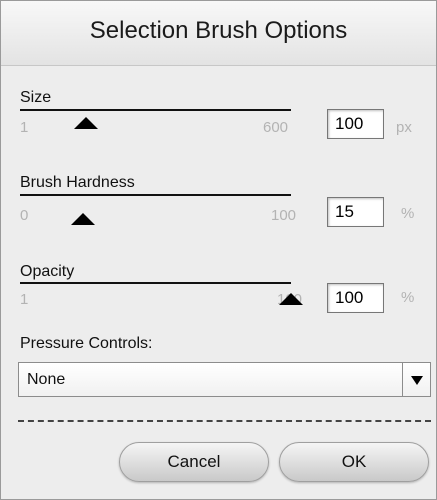 The image size is (437, 500). Describe the element at coordinates (224, 379) in the screenshot. I see `pressure-controls-select: None` at that location.